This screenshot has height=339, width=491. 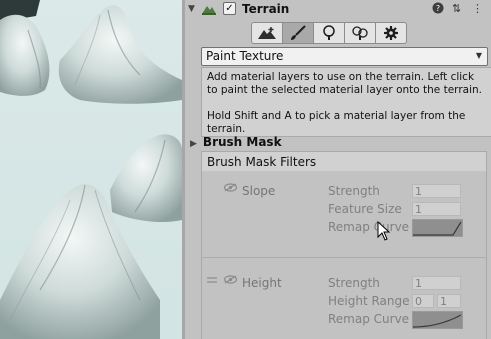 What do you see at coordinates (384, 232) in the screenshot?
I see `mouse-cursor-icon` at bounding box center [384, 232].